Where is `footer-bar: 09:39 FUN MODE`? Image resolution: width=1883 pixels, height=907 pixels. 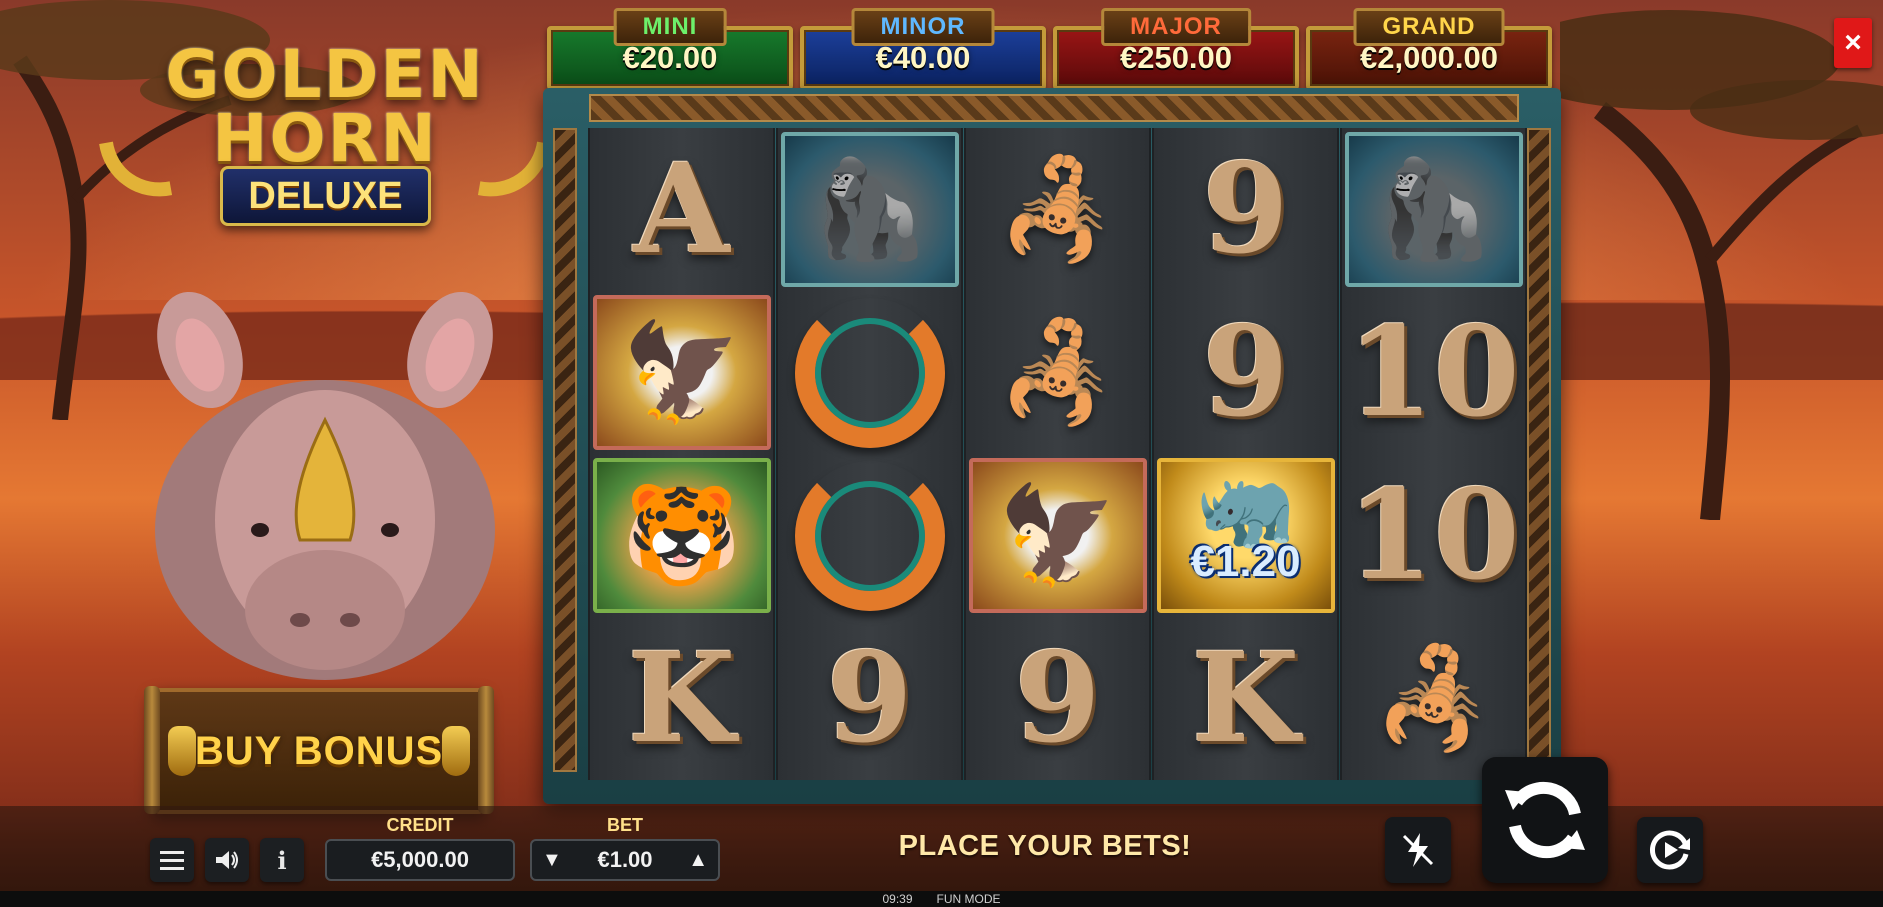 footer-bar: 09:39 FUN MODE is located at coordinates (941, 899).